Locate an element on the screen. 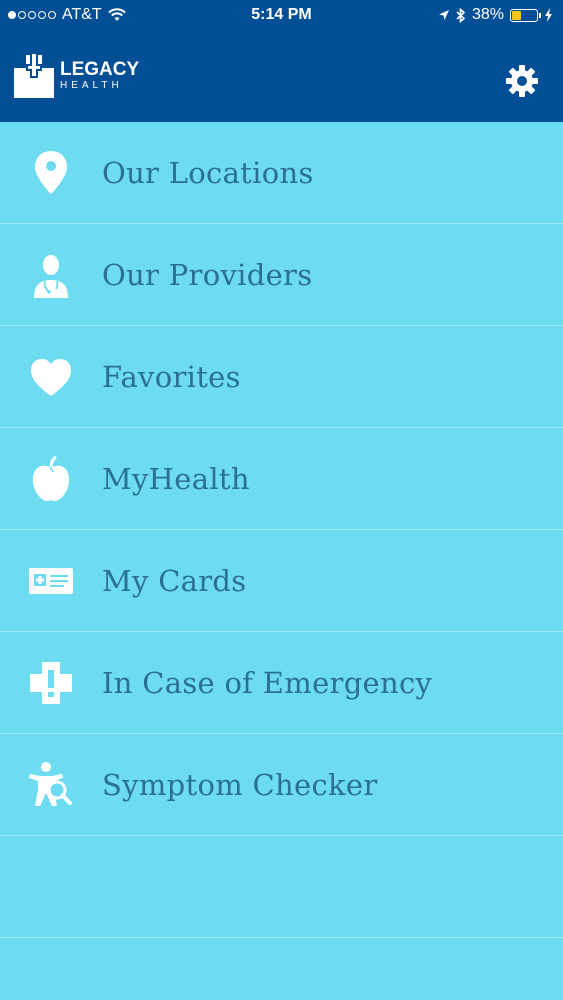  empty-row is located at coordinates (281, 887).